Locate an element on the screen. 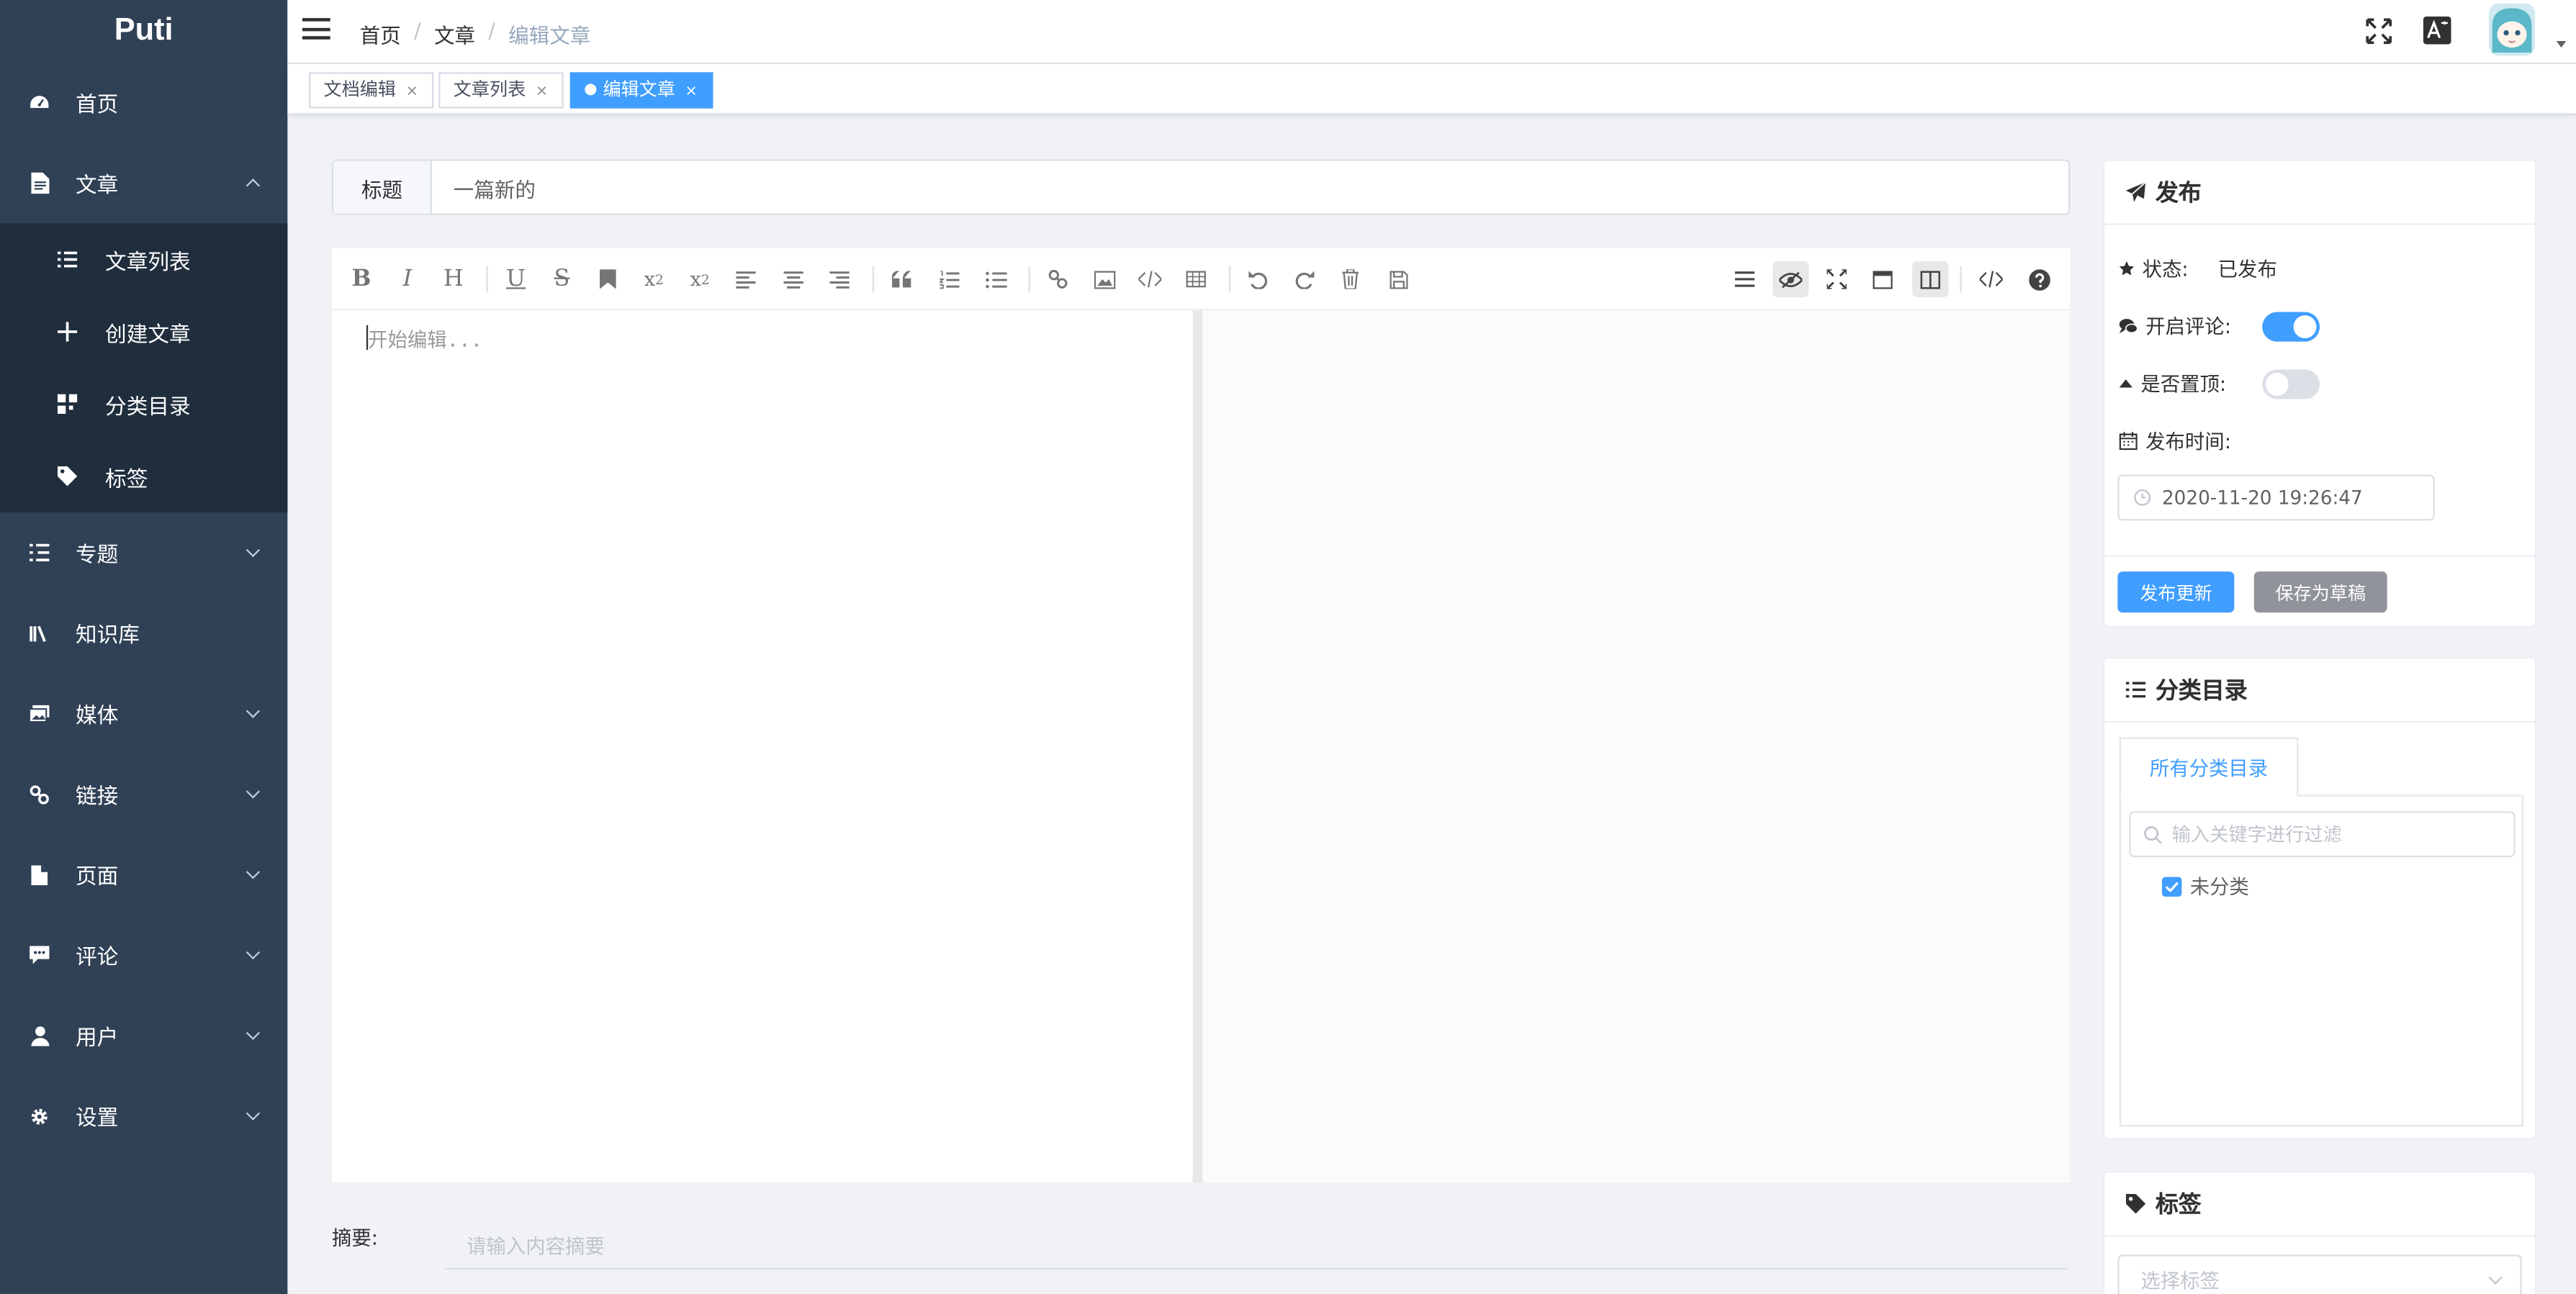  sidebar-item-label: 专题 is located at coordinates (97, 556).